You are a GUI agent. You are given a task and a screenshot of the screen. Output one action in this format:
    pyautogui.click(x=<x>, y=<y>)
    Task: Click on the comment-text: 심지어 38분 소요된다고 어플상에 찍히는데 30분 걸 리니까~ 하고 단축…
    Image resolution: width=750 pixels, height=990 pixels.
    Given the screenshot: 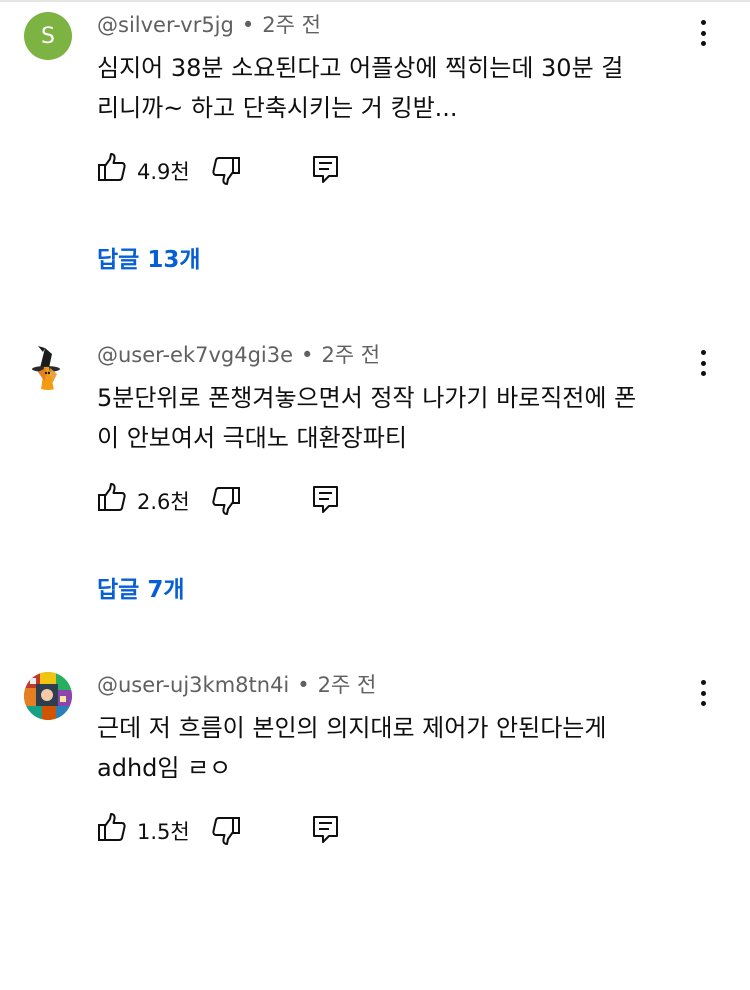 What is the action you would take?
    pyautogui.click(x=392, y=88)
    